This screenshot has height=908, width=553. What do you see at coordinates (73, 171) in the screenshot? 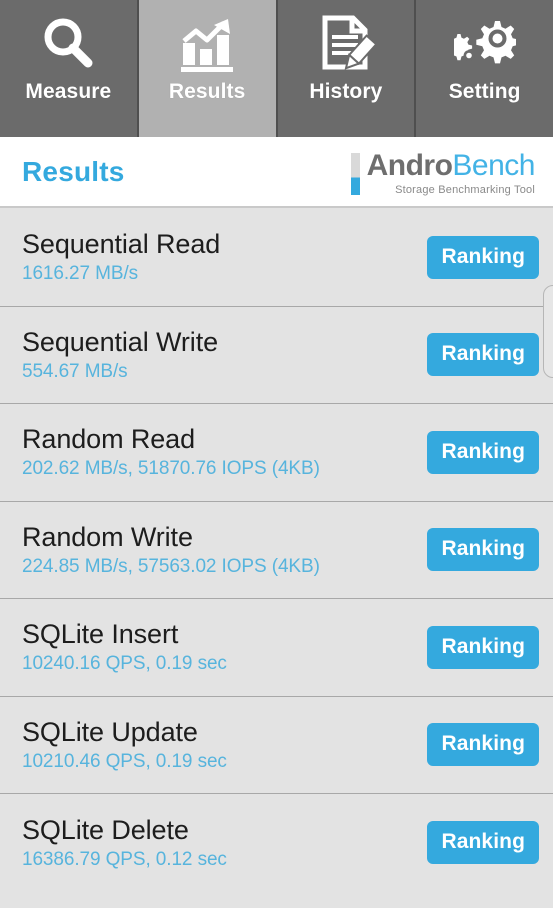
I see `page-title: Results` at bounding box center [73, 171].